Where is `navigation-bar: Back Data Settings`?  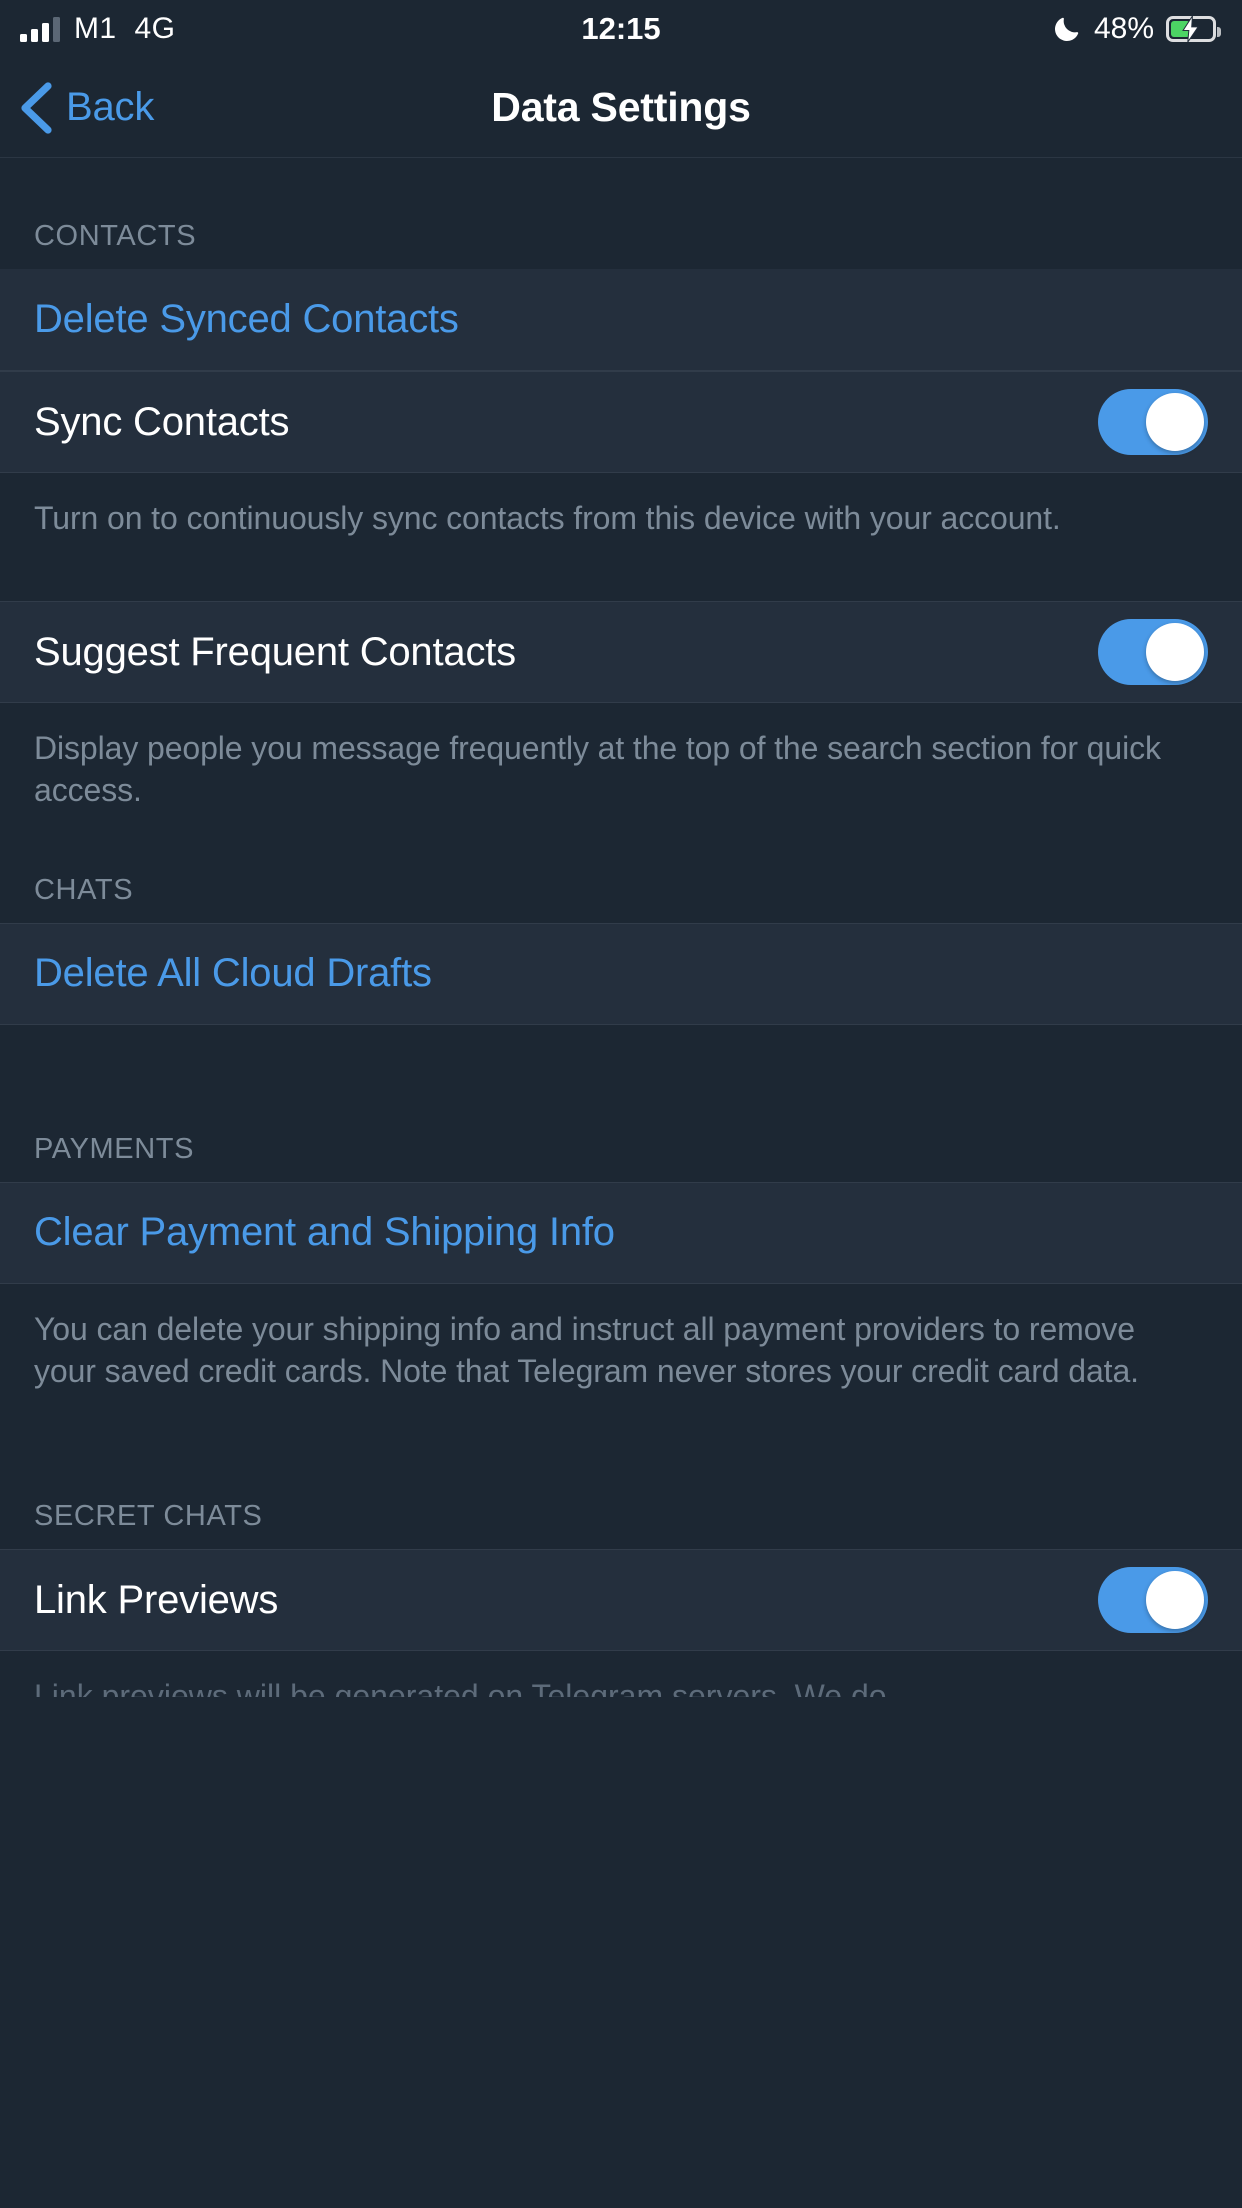
navigation-bar: Back Data Settings is located at coordinates (621, 108).